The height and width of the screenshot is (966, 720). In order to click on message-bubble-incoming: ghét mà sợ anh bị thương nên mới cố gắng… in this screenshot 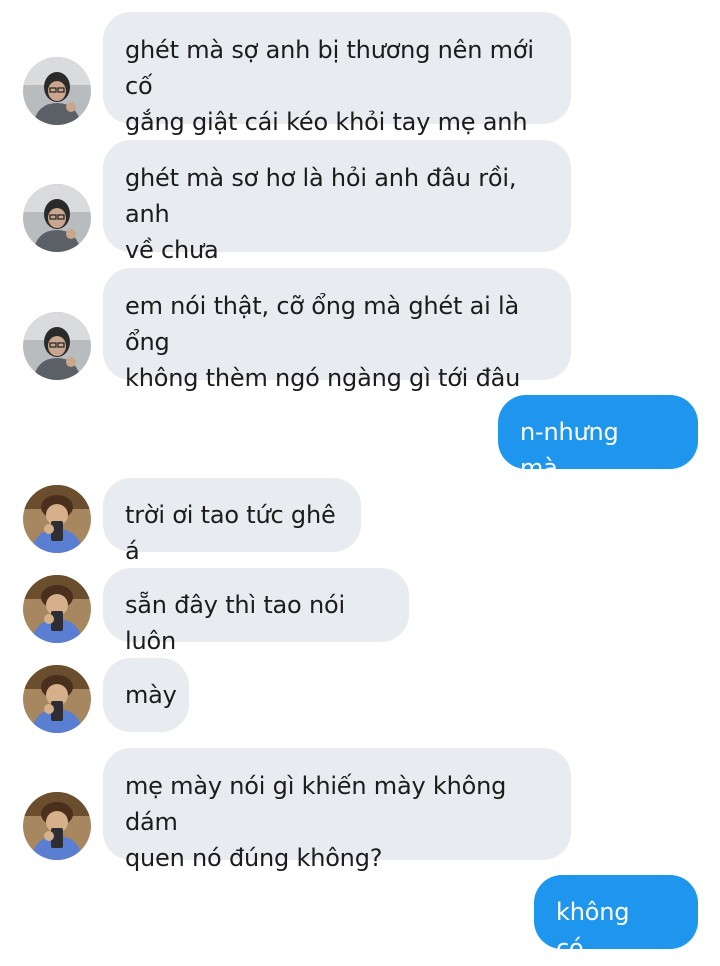, I will do `click(337, 74)`.